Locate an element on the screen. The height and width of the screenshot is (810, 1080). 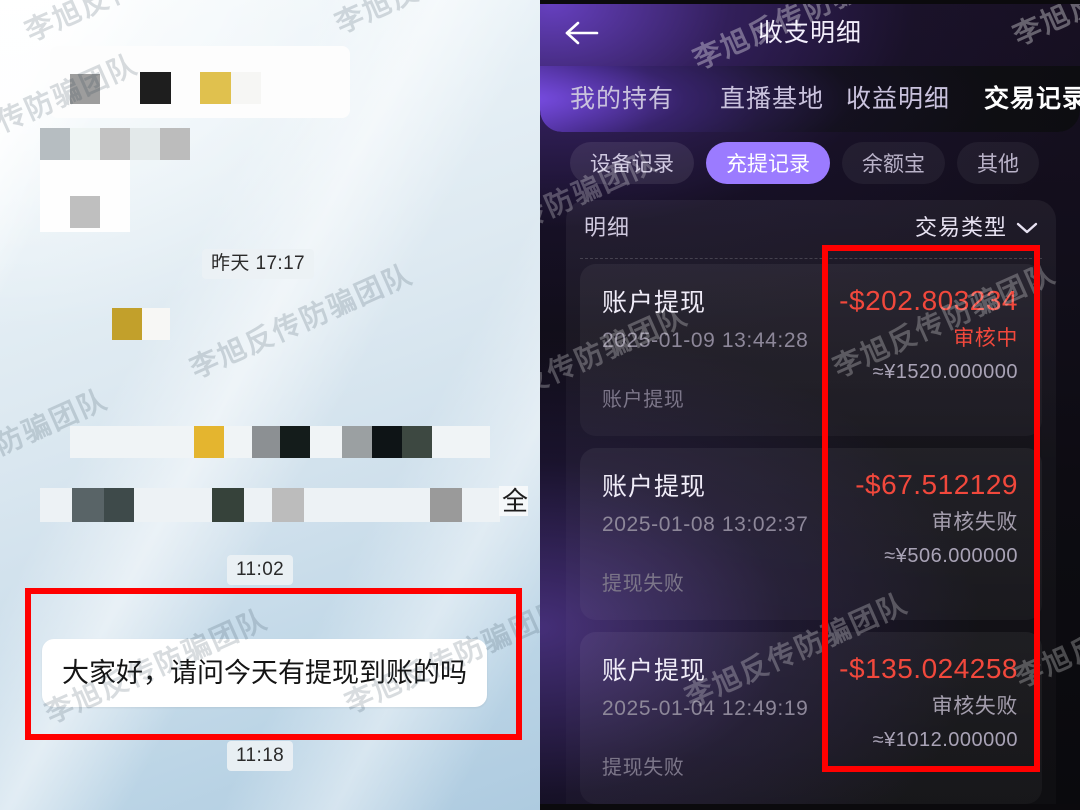
transaction-cny-amount: ≈¥1012.000000 is located at coordinates (945, 740).